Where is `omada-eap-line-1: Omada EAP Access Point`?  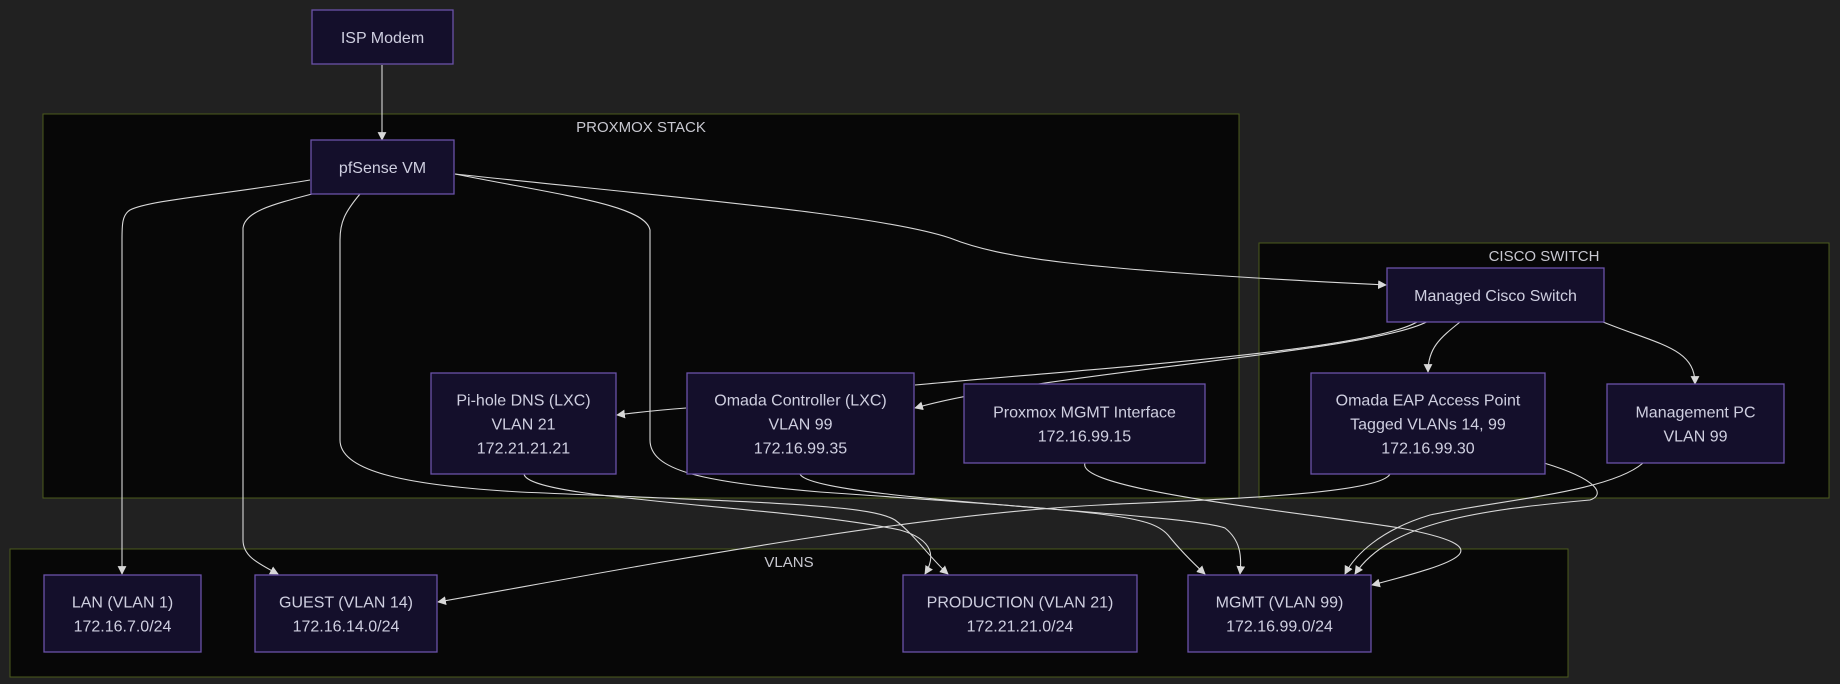 omada-eap-line-1: Omada EAP Access Point is located at coordinates (1428, 401).